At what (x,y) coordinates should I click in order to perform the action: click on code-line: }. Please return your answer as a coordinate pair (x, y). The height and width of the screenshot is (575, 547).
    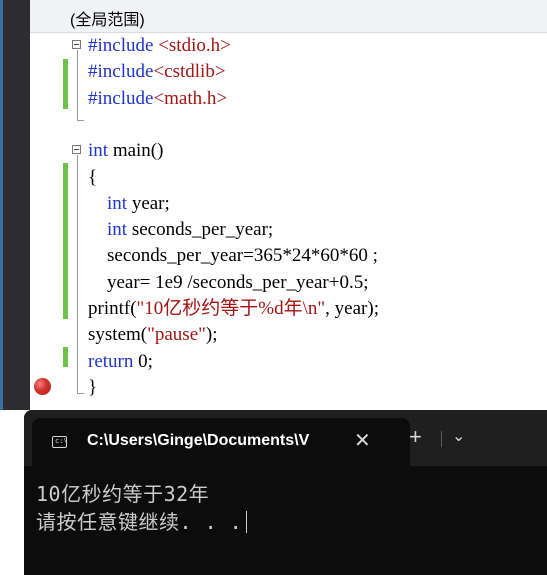
    Looking at the image, I should click on (92, 388).